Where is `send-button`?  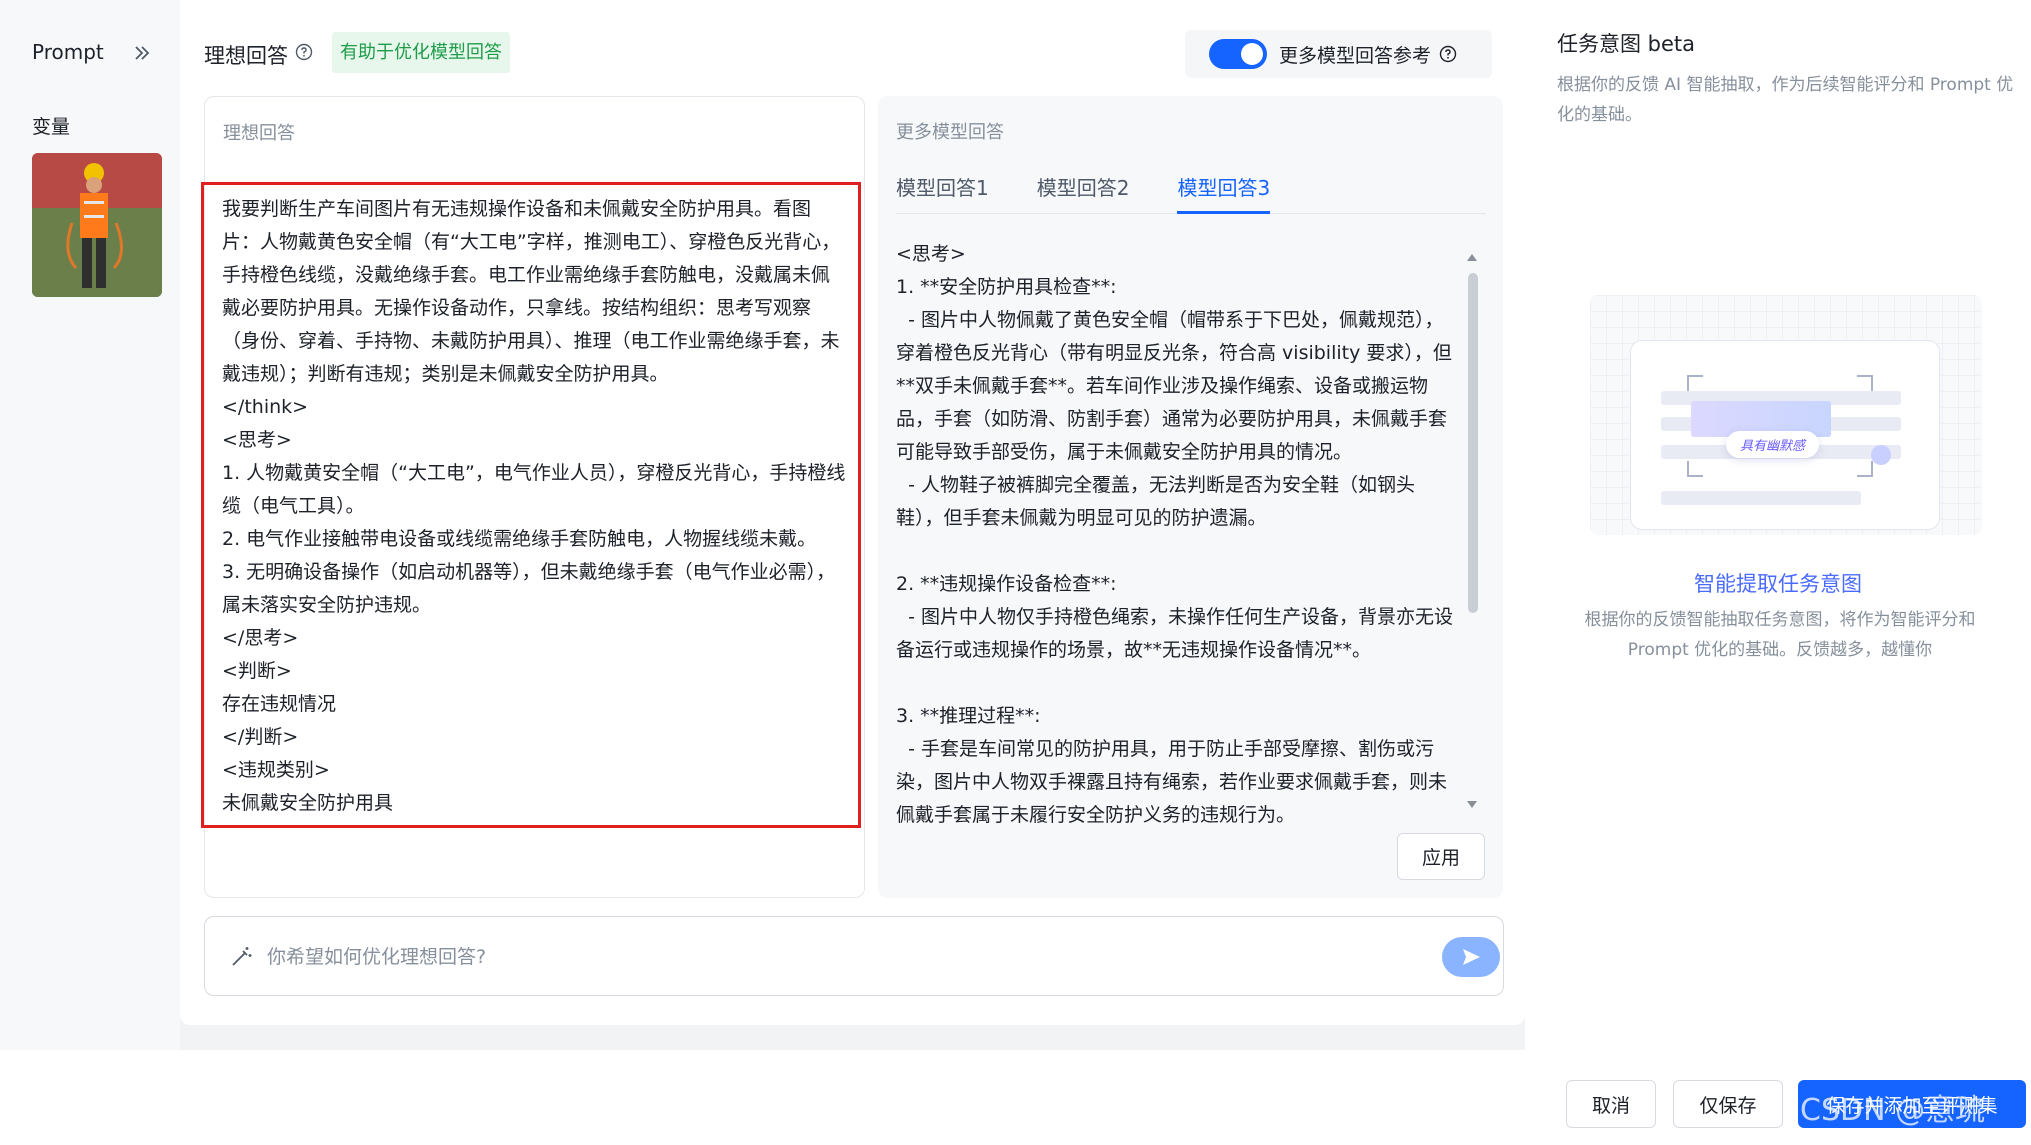
send-button is located at coordinates (1471, 957).